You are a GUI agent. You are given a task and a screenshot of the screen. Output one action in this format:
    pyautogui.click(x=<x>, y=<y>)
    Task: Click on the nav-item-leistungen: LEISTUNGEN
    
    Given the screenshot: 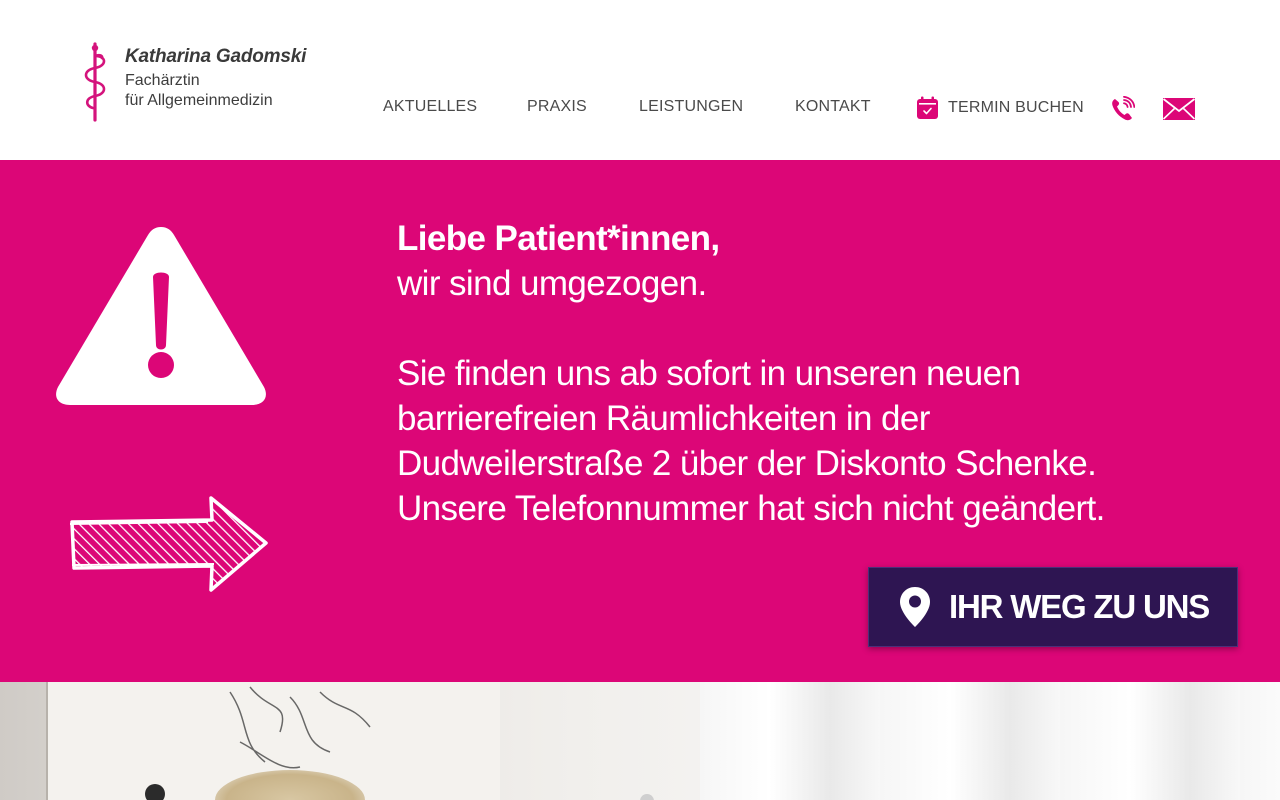 What is the action you would take?
    pyautogui.click(x=691, y=107)
    